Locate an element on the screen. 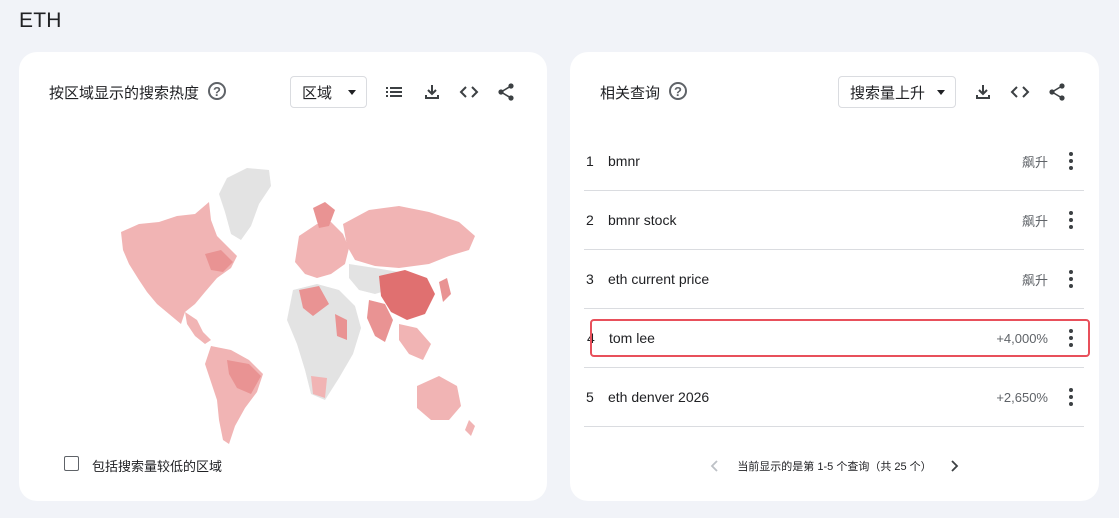 Image resolution: width=1119 pixels, height=518 pixels. query-row: 5 eth denver 2026 +2,650% is located at coordinates (834, 397).